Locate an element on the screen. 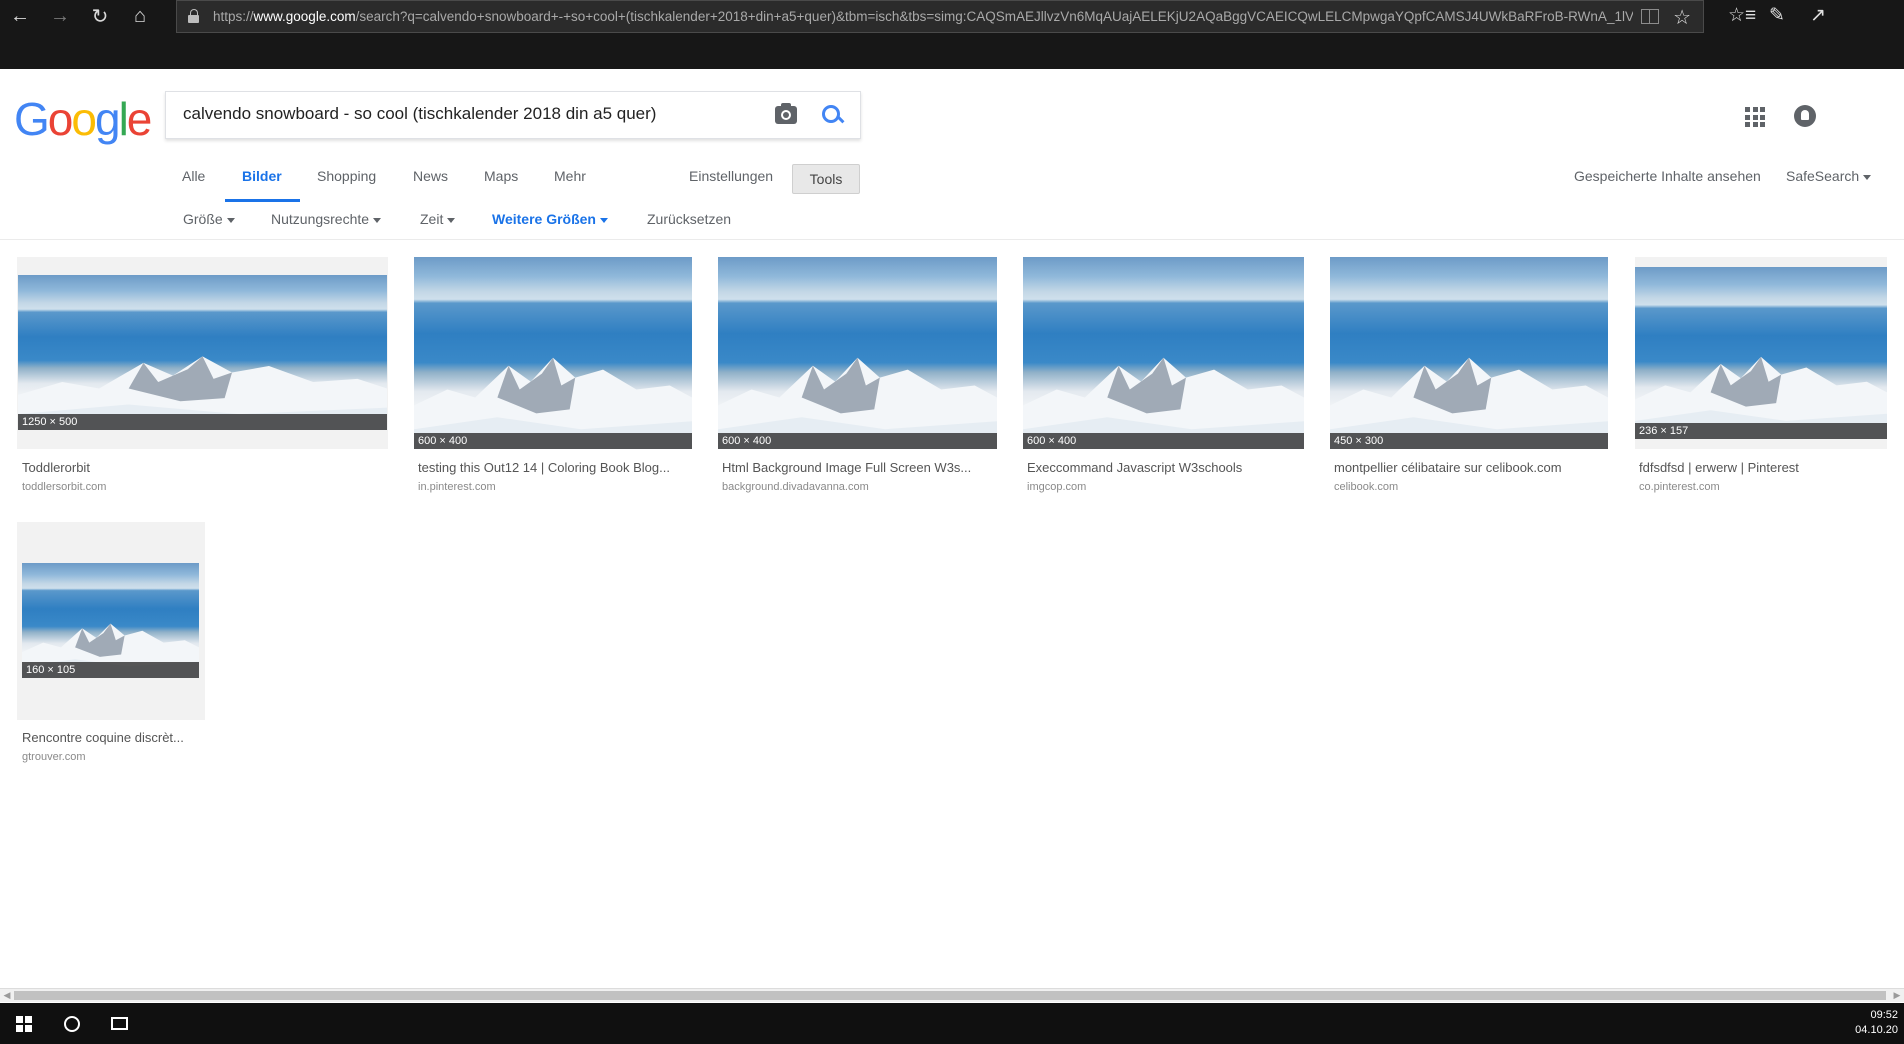 This screenshot has width=1904, height=1044. filter-more-sizes-label: Weitere Größen is located at coordinates (544, 219).